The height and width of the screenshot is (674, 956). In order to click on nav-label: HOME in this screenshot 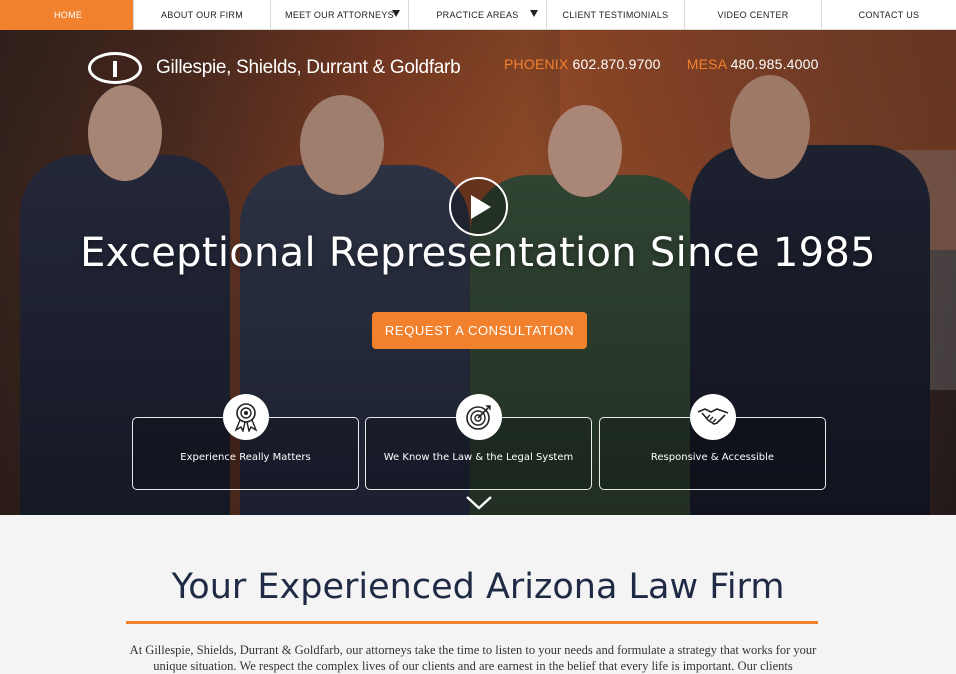, I will do `click(68, 15)`.